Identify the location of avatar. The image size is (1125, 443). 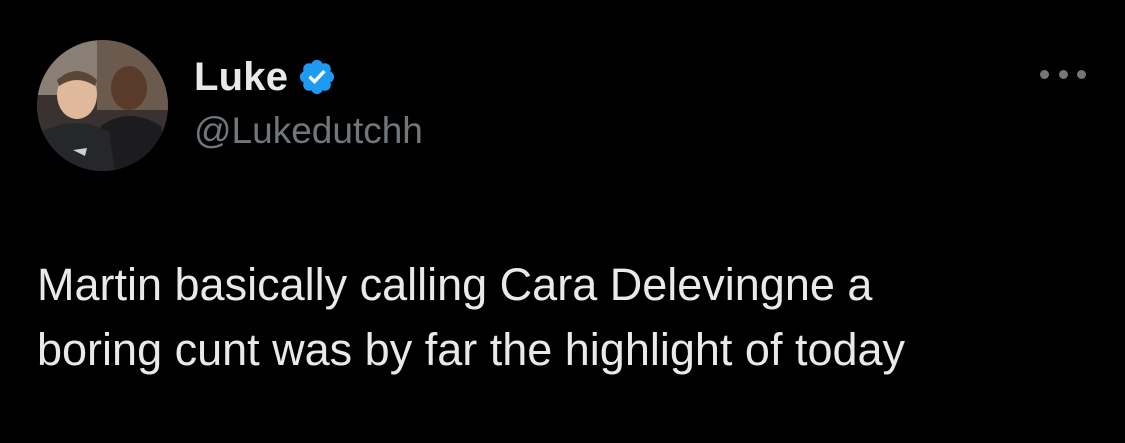
(102, 105).